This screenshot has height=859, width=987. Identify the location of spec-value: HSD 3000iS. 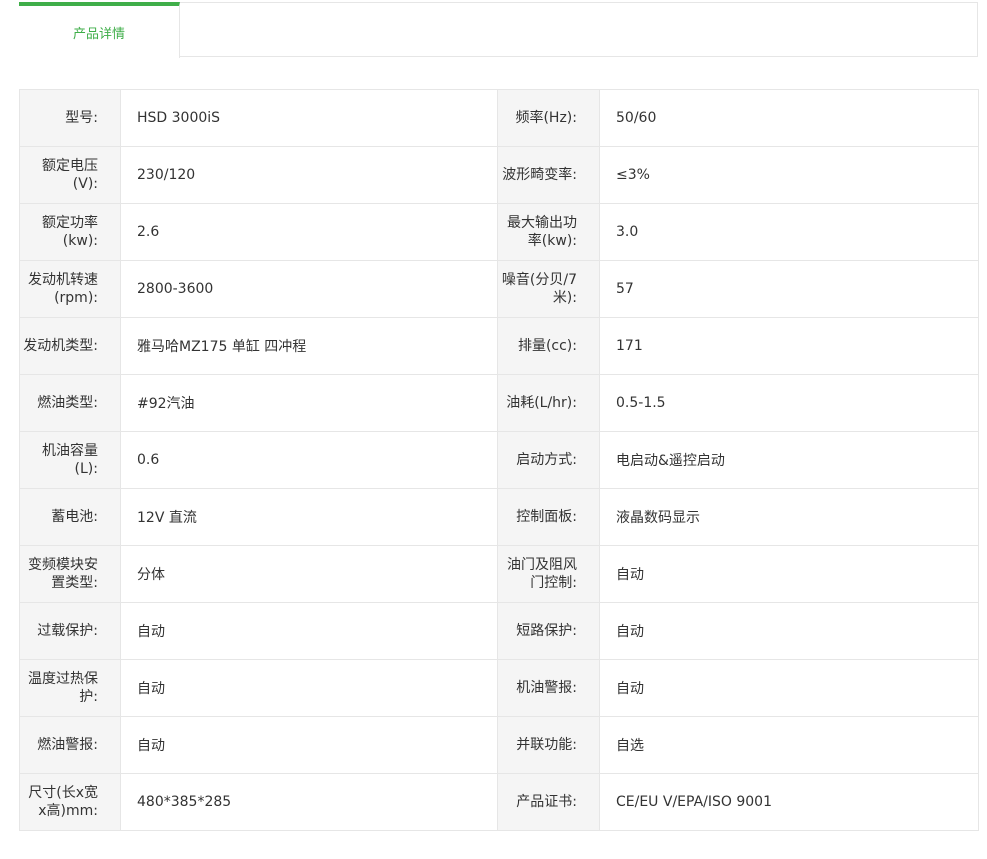
(309, 118).